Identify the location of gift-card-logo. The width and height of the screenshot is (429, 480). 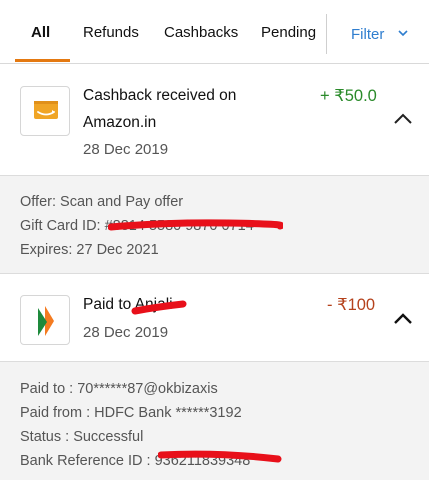
(45, 111).